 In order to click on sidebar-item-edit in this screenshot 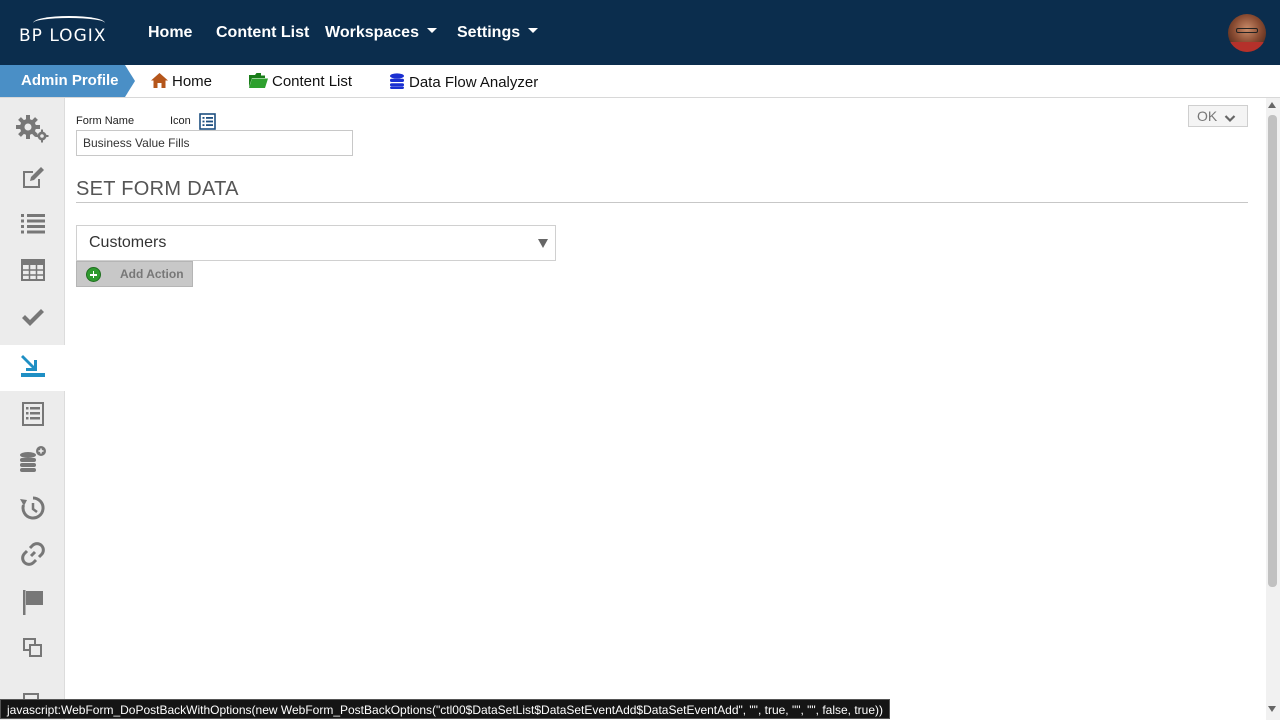, I will do `click(32, 180)`.